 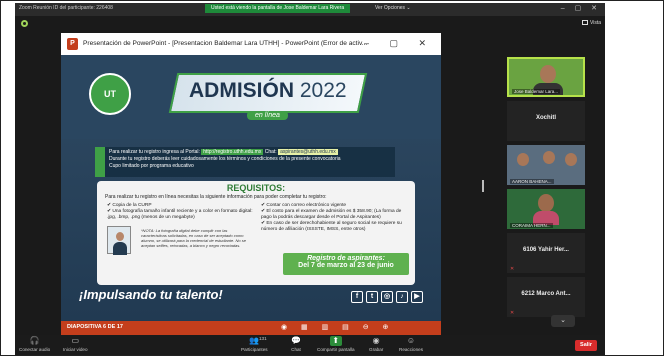 I want to click on instagram-icon: ◎, so click(x=387, y=297).